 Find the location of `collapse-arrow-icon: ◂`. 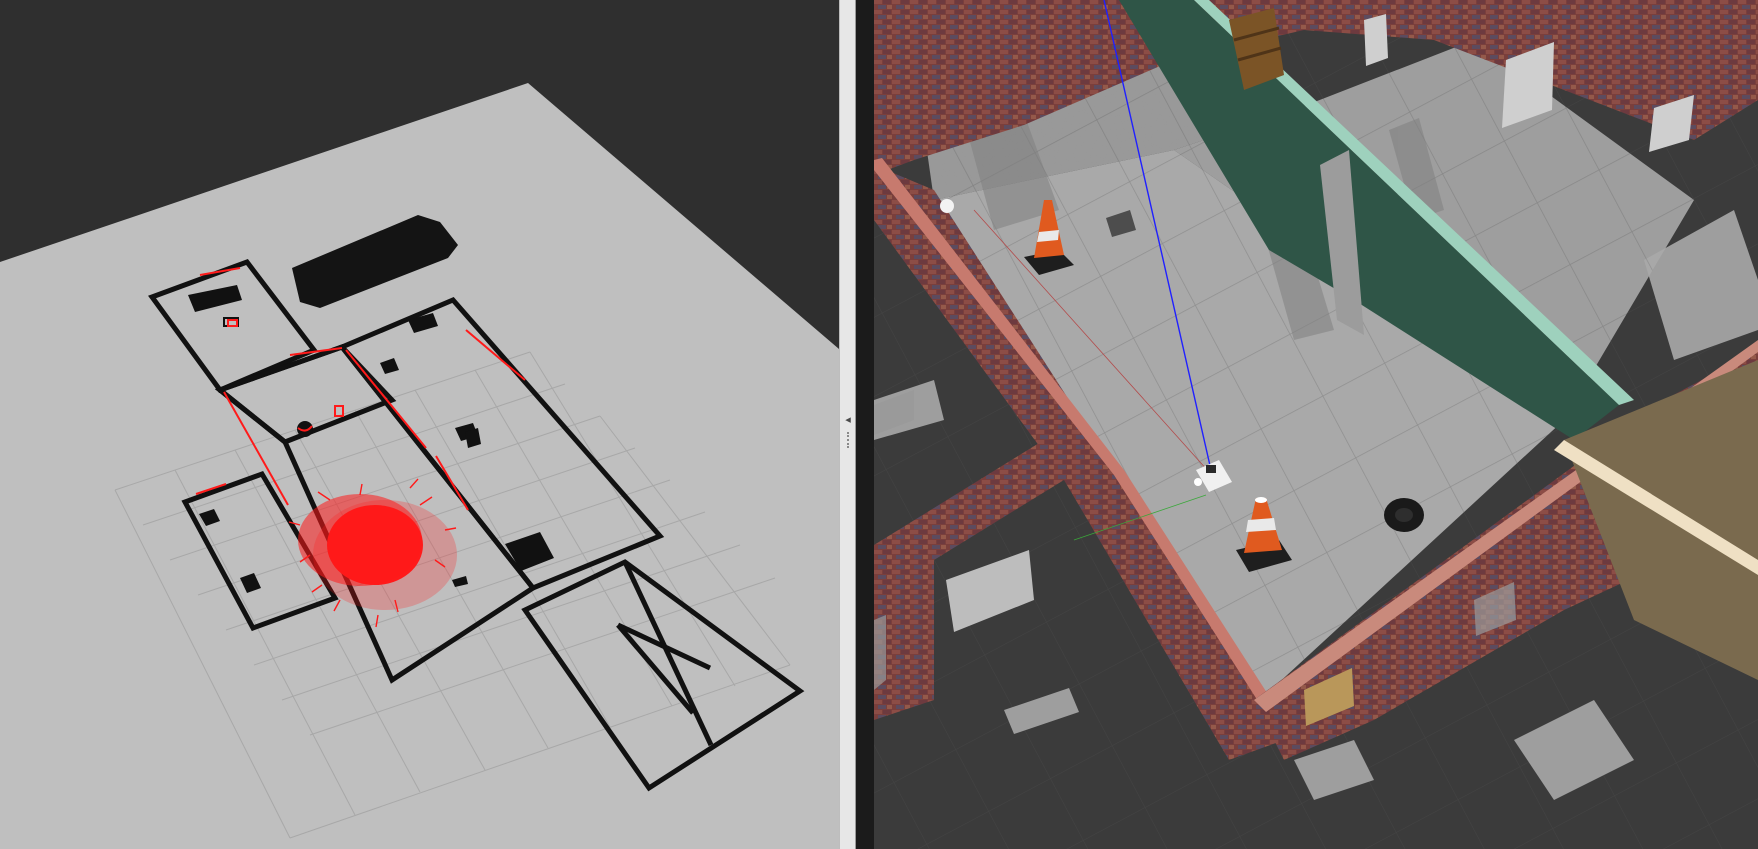

collapse-arrow-icon: ◂ is located at coordinates (848, 419).